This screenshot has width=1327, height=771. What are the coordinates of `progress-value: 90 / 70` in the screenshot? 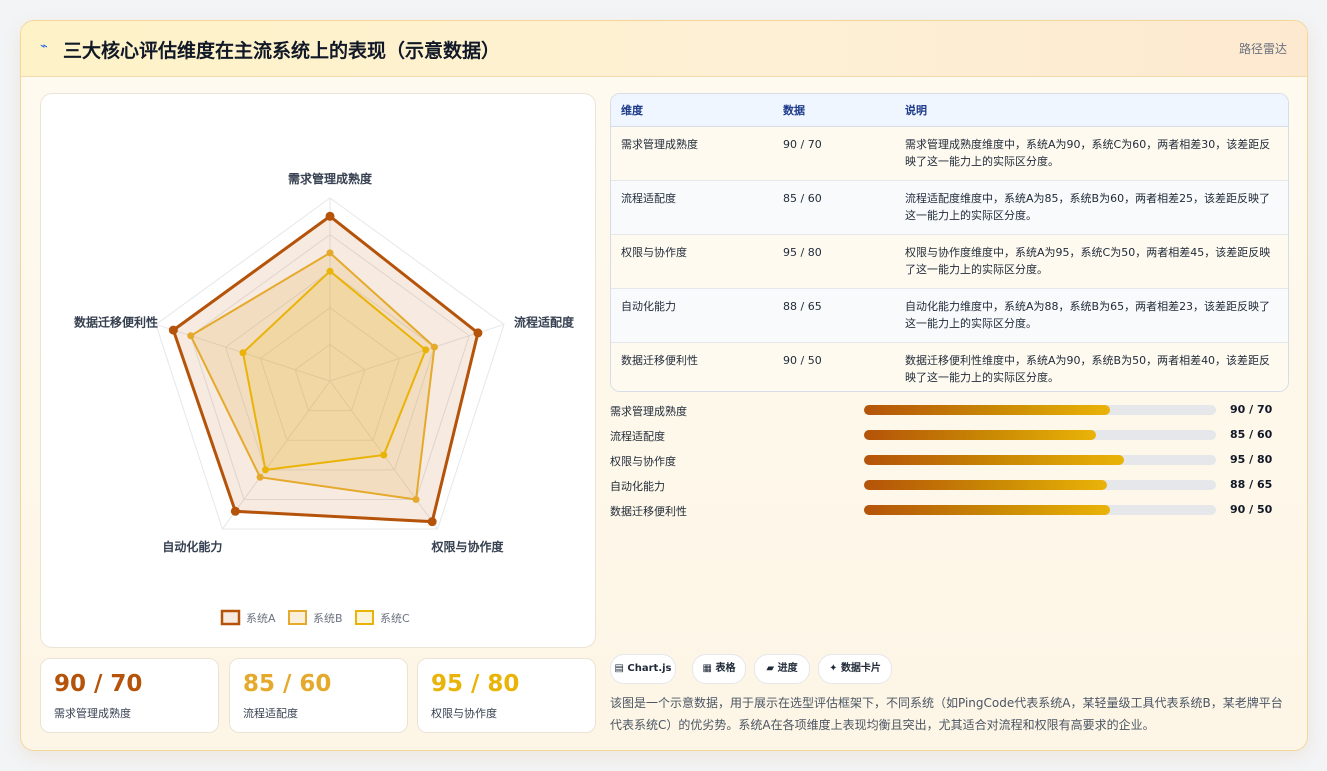 It's located at (1251, 409).